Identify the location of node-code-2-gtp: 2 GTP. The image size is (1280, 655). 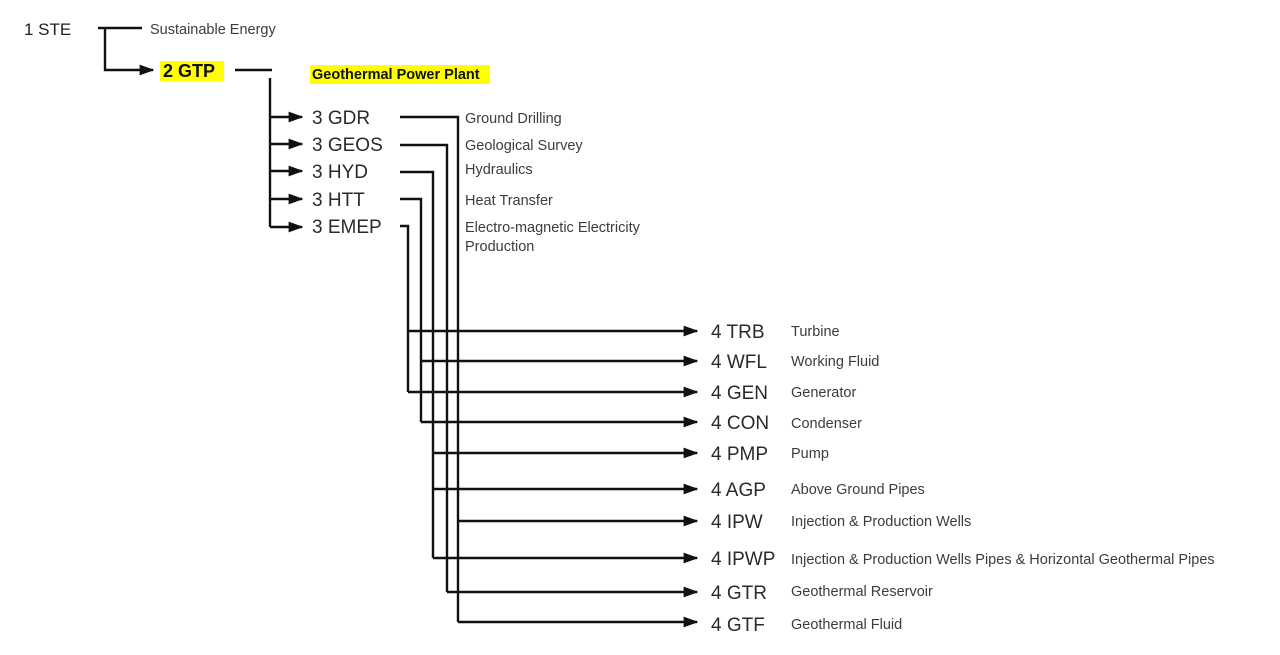
(189, 71).